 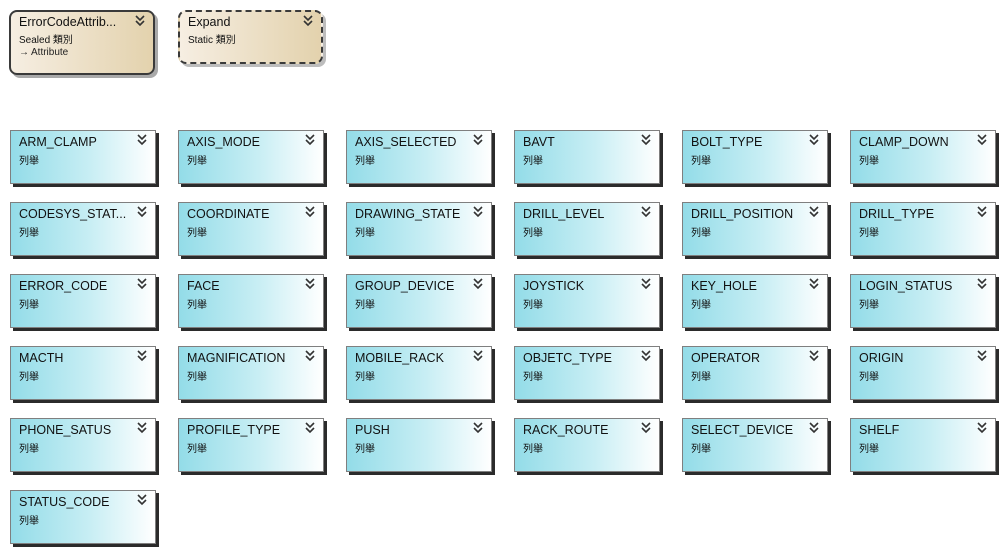 I want to click on enum-node: JOYSTICK 列舉, so click(x=587, y=301).